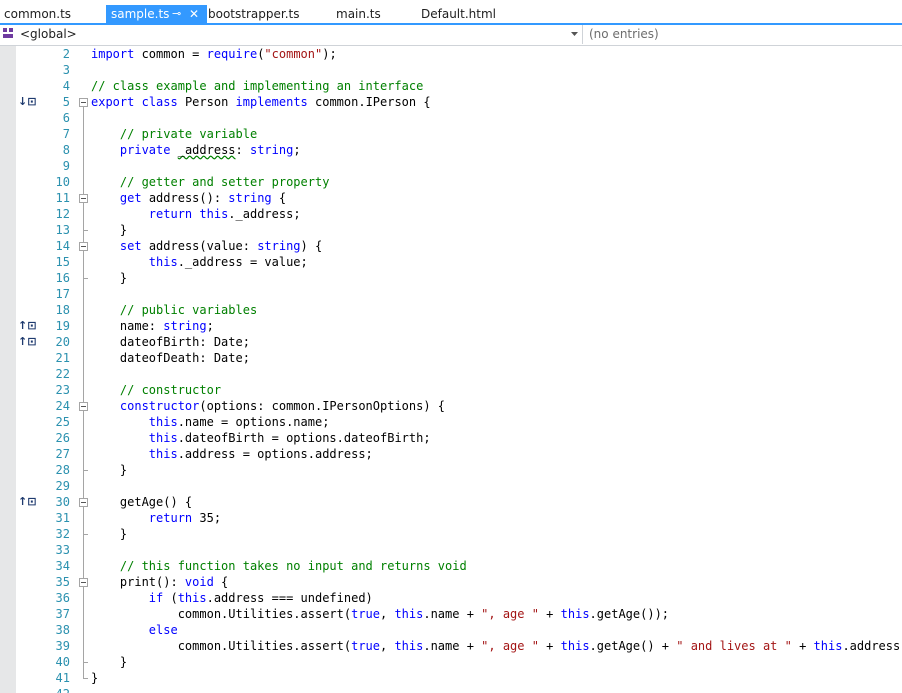 The image size is (902, 693). I want to click on line-number: 2, so click(66, 54).